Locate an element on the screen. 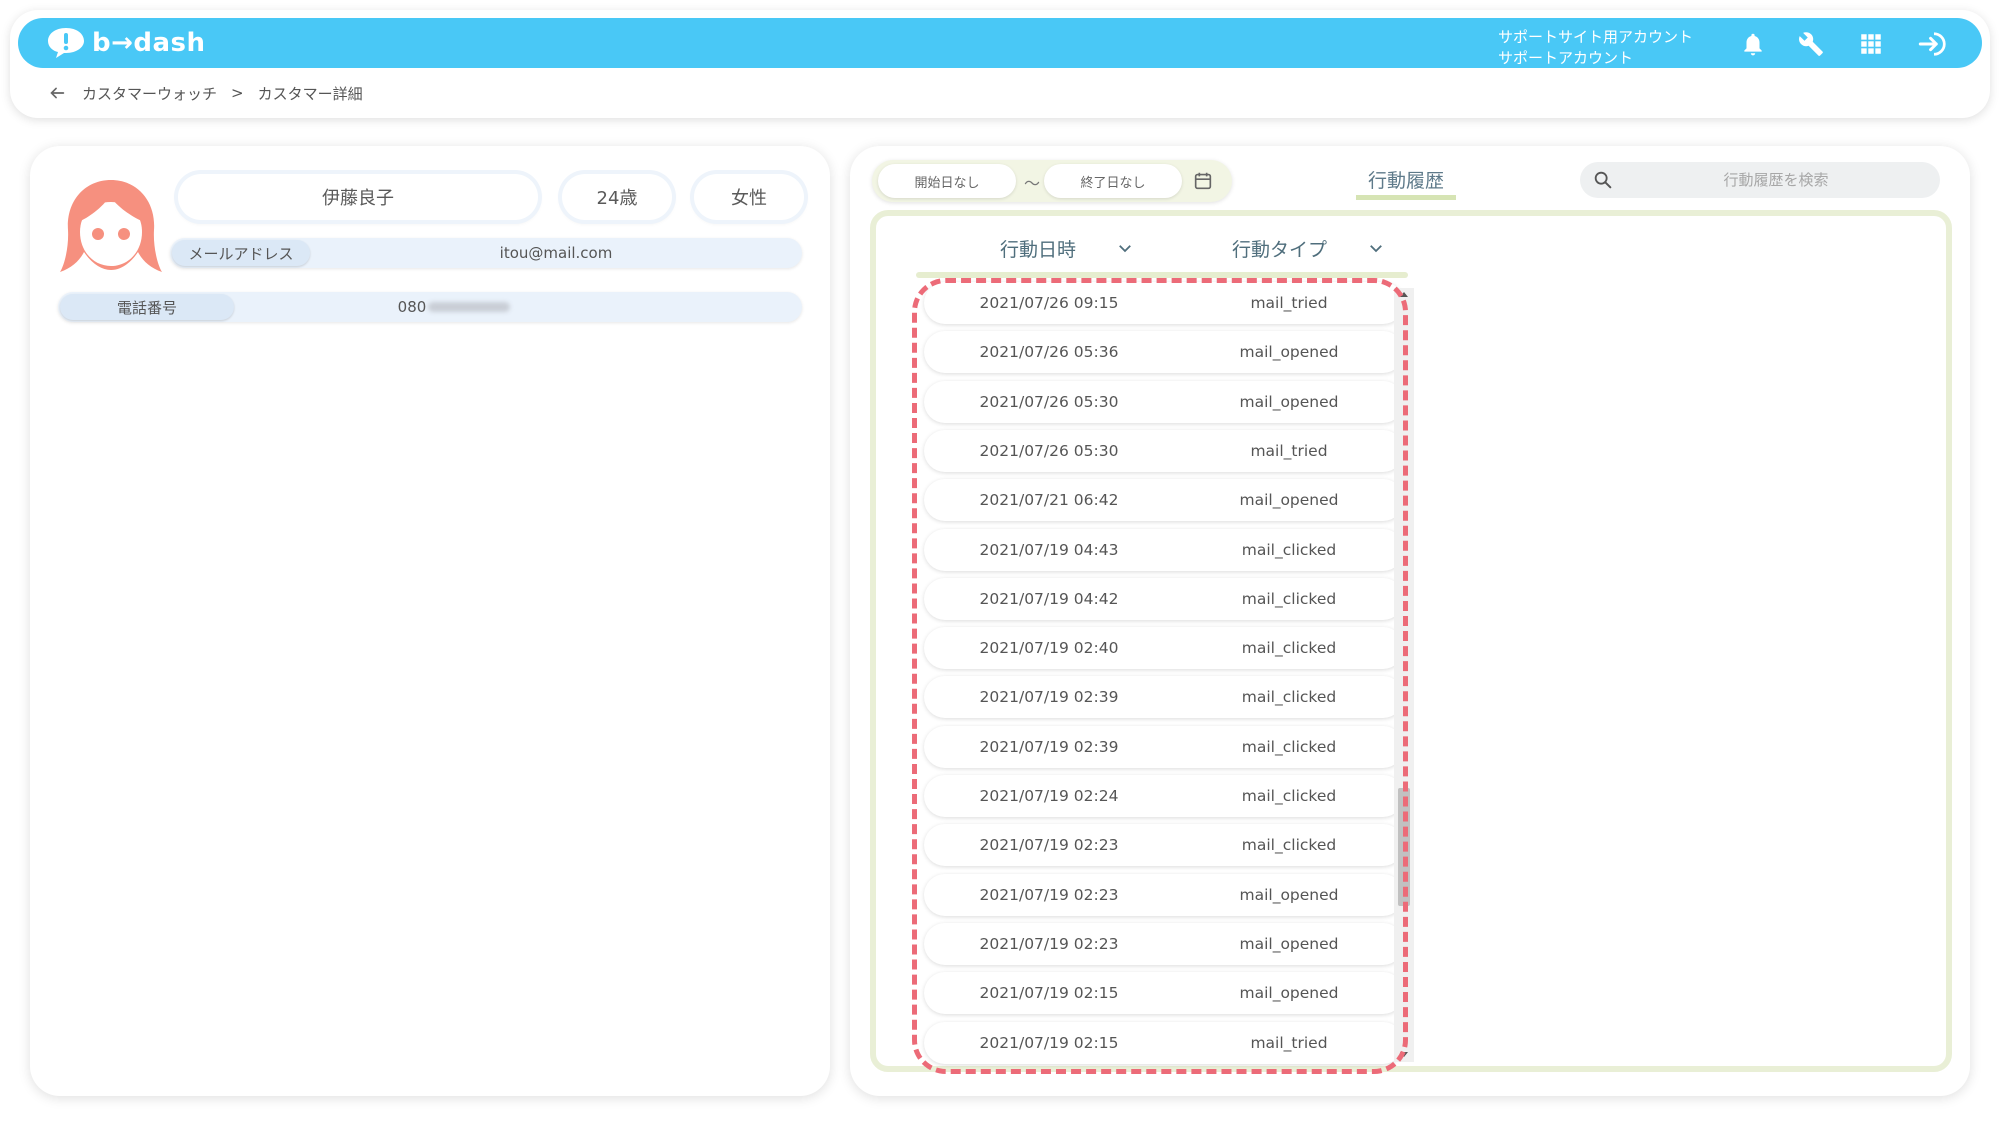 This screenshot has width=2000, height=1125. sort-datetime-header: 行動日時 is located at coordinates (1067, 248).